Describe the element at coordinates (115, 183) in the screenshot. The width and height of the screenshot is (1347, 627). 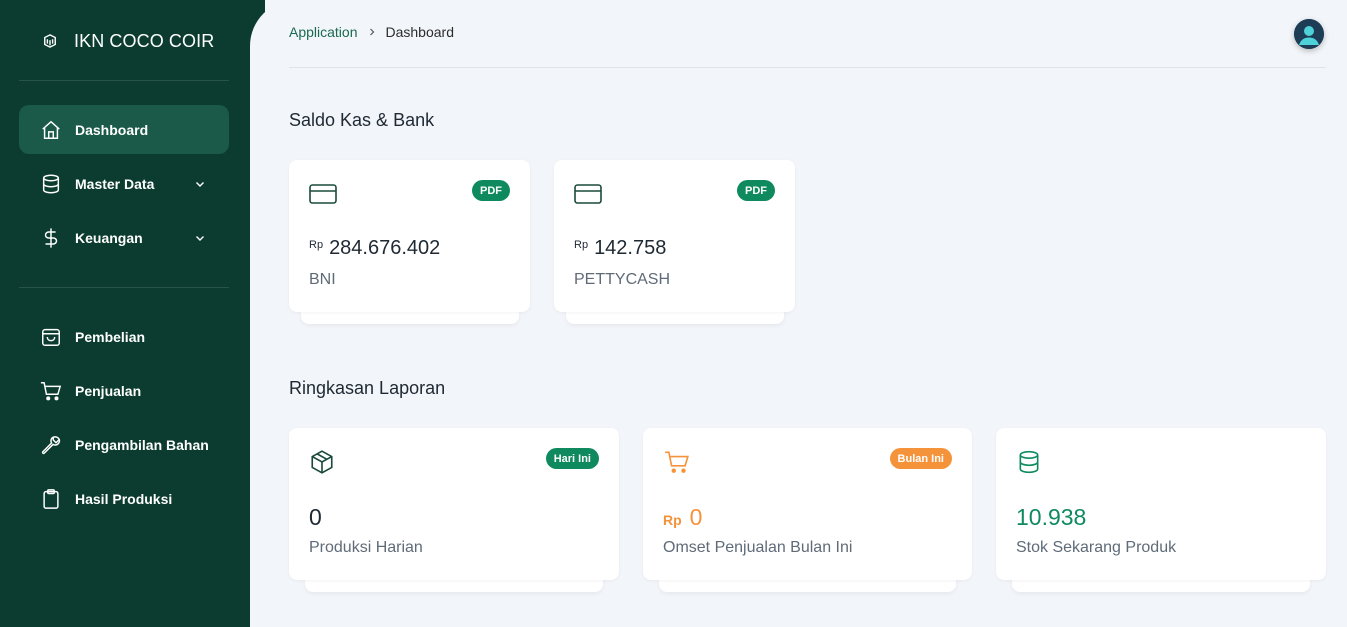
I see `sidebar-item-label: Master Data` at that location.